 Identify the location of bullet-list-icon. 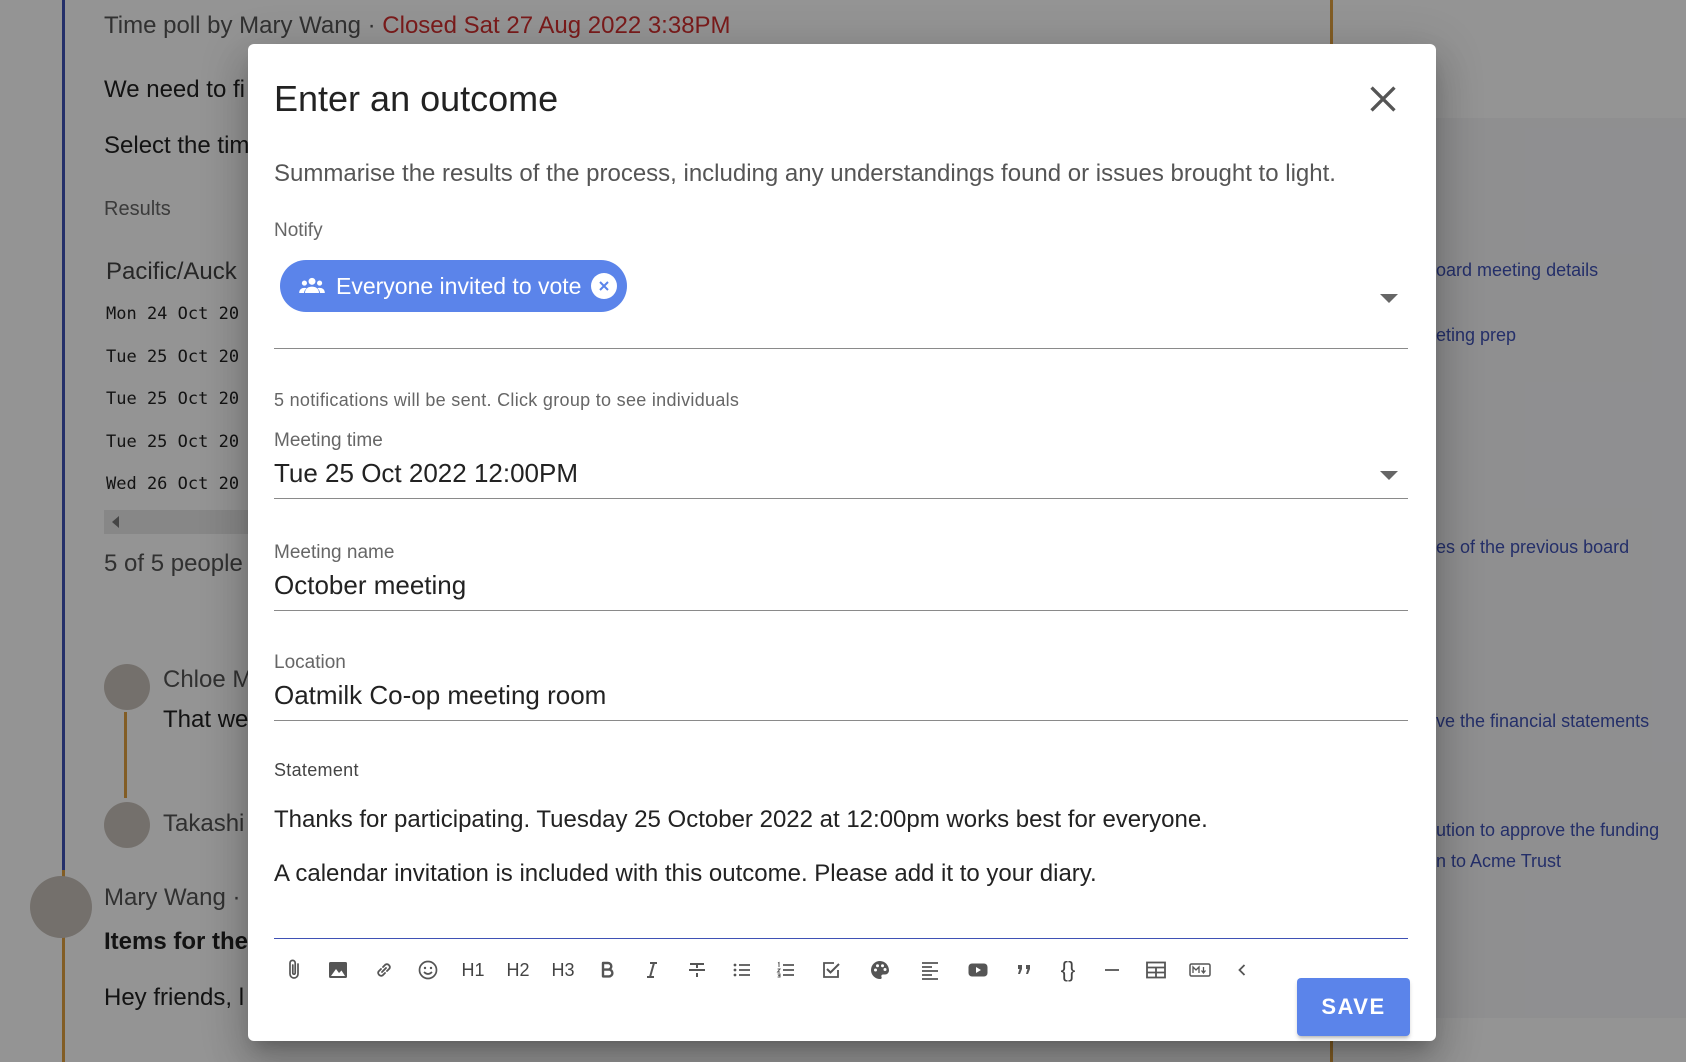
(741, 970).